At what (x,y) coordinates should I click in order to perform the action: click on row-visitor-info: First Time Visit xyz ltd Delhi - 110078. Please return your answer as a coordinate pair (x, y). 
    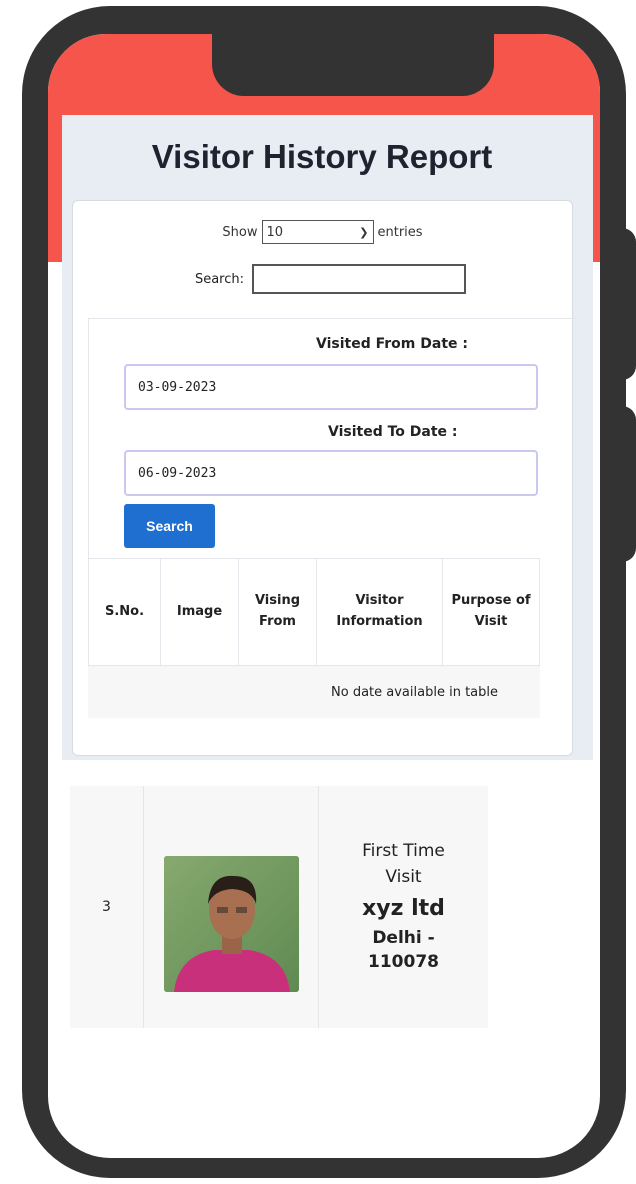
    Looking at the image, I should click on (403, 907).